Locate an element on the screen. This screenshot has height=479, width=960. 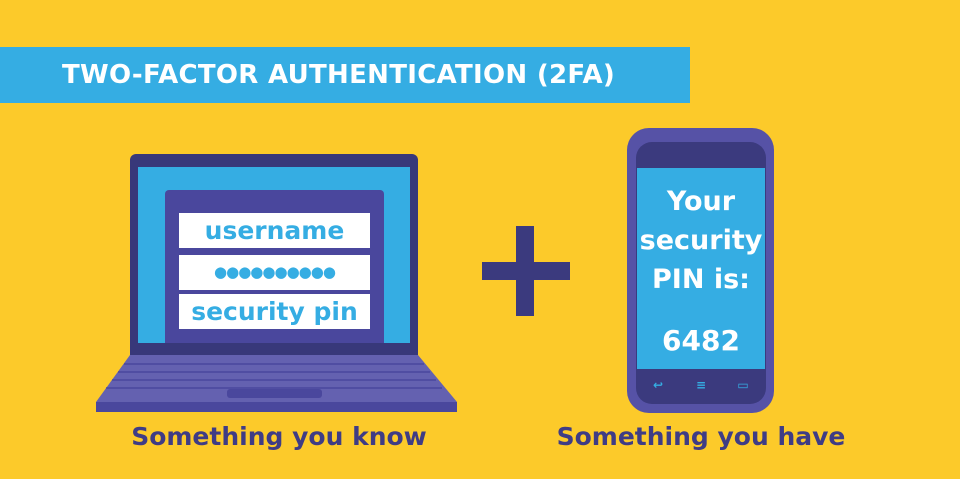
caption-know: Something you know is located at coordinates (279, 436).